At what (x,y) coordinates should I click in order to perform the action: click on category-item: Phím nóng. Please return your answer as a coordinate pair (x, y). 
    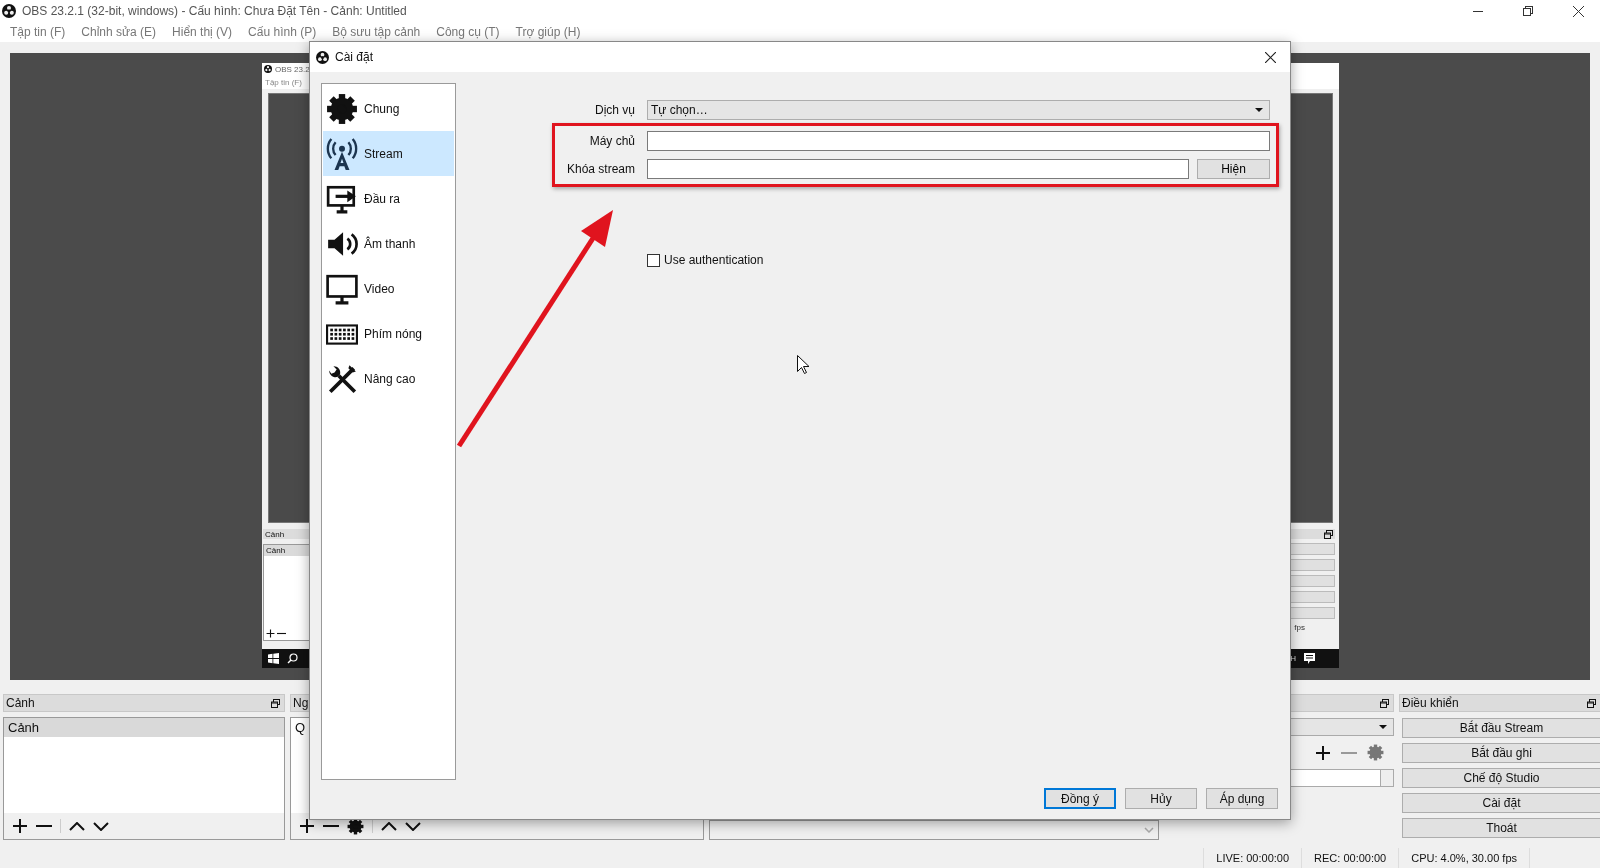
    Looking at the image, I should click on (388, 333).